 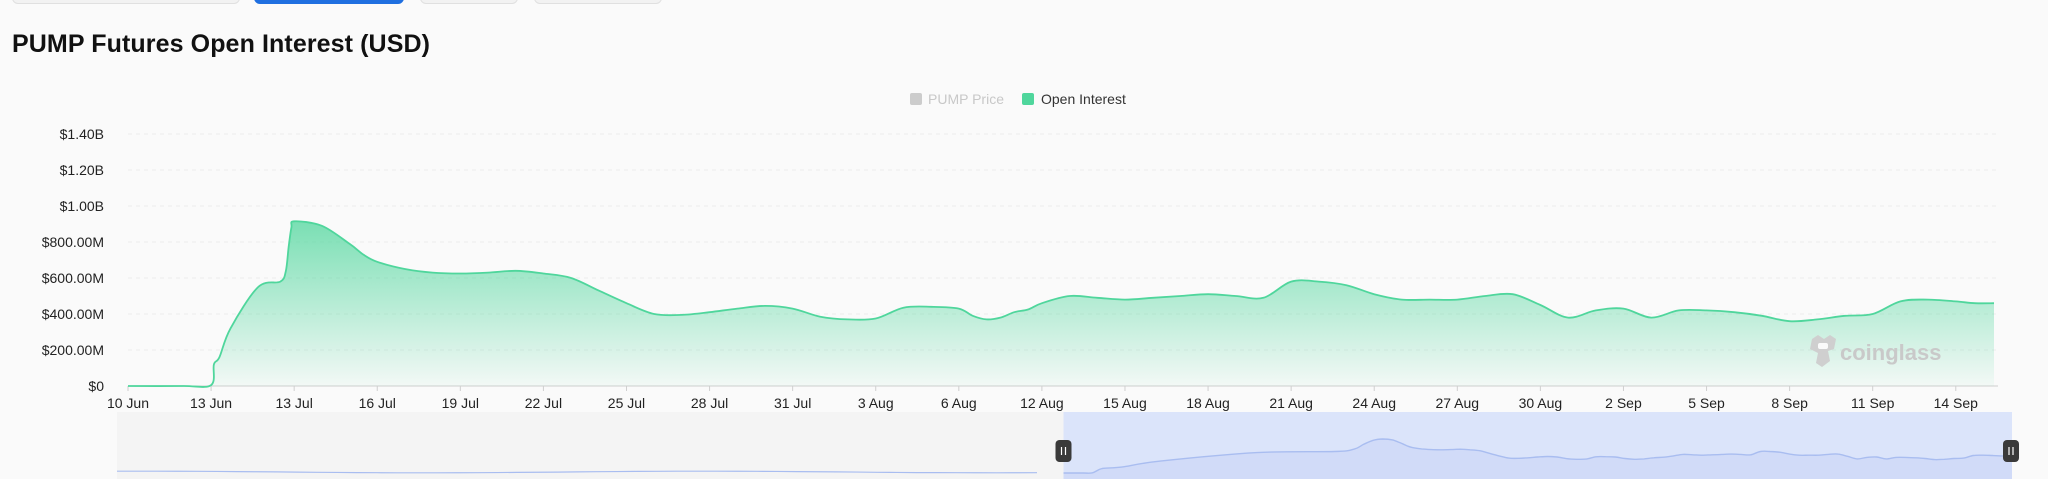 What do you see at coordinates (543, 403) in the screenshot?
I see `x-tick-label: 22 Jul` at bounding box center [543, 403].